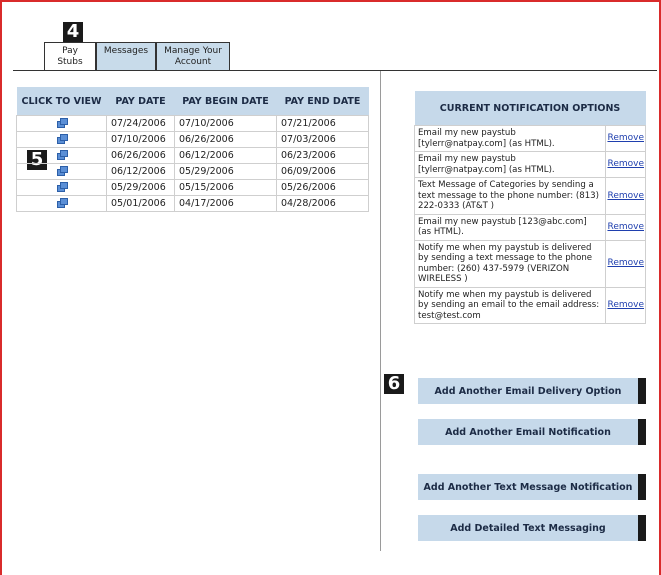 This screenshot has width=661, height=575. I want to click on pay-begin-cell: 06/12/2006, so click(225, 155).